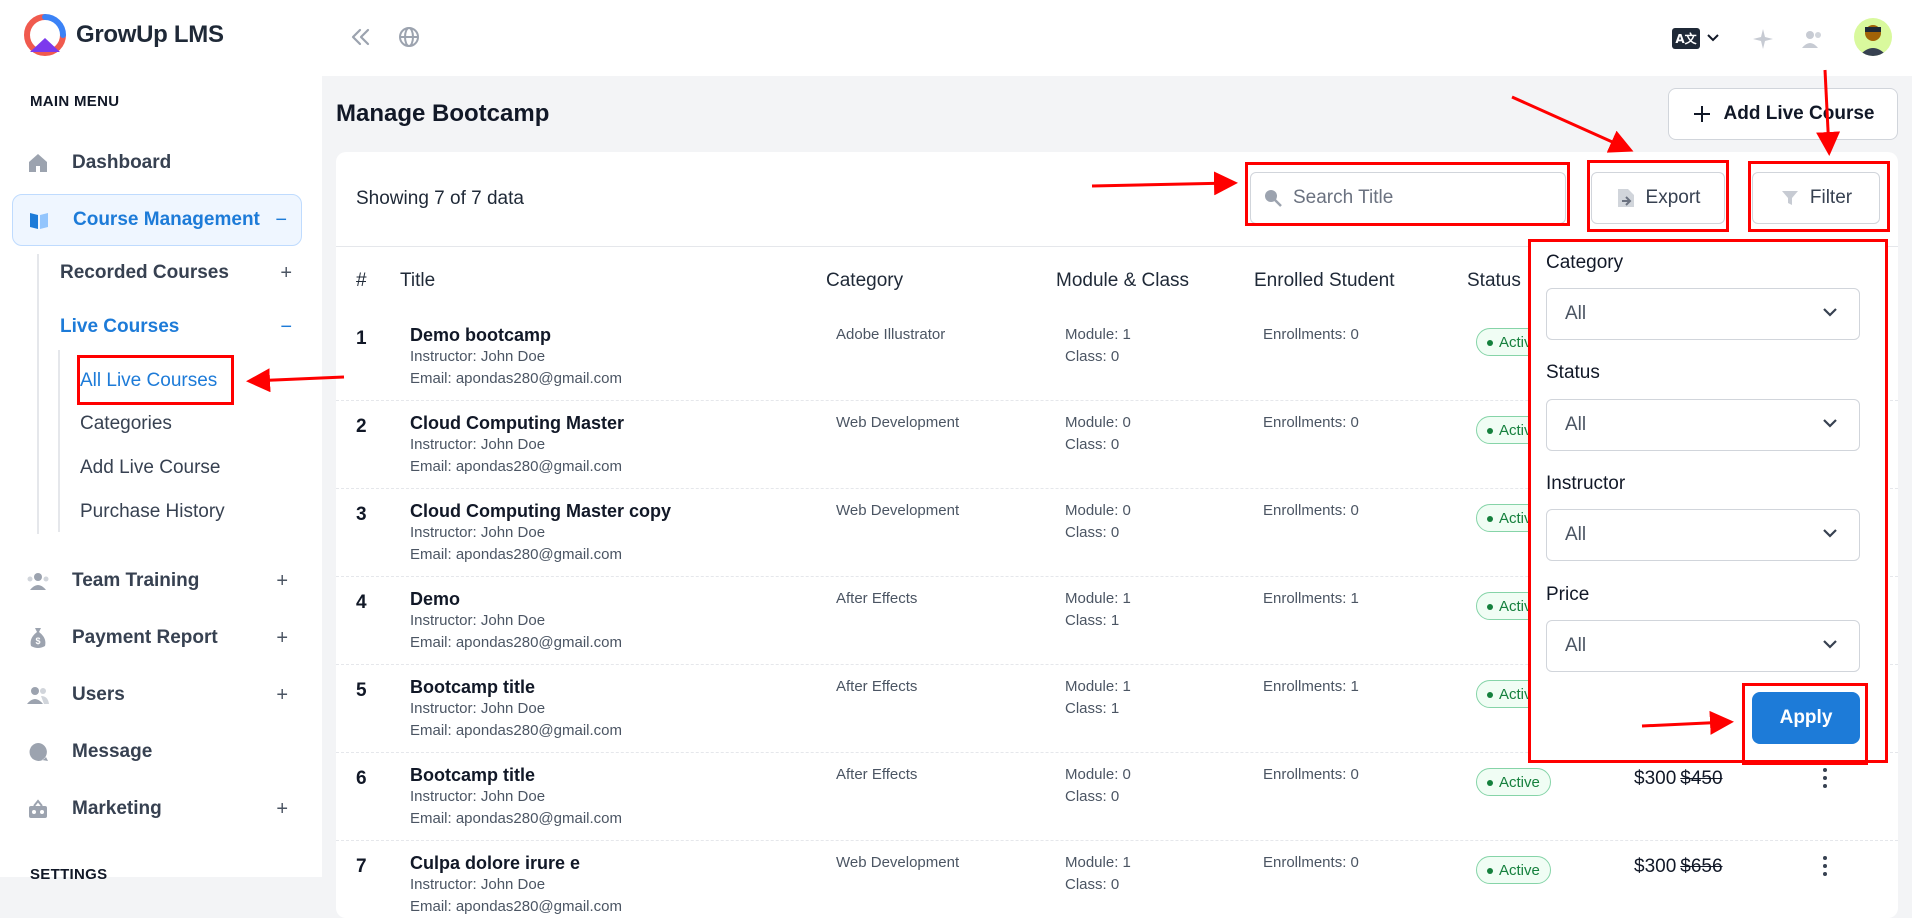 The image size is (1912, 918). Describe the element at coordinates (1678, 779) in the screenshot. I see `course-price: $300 $450` at that location.